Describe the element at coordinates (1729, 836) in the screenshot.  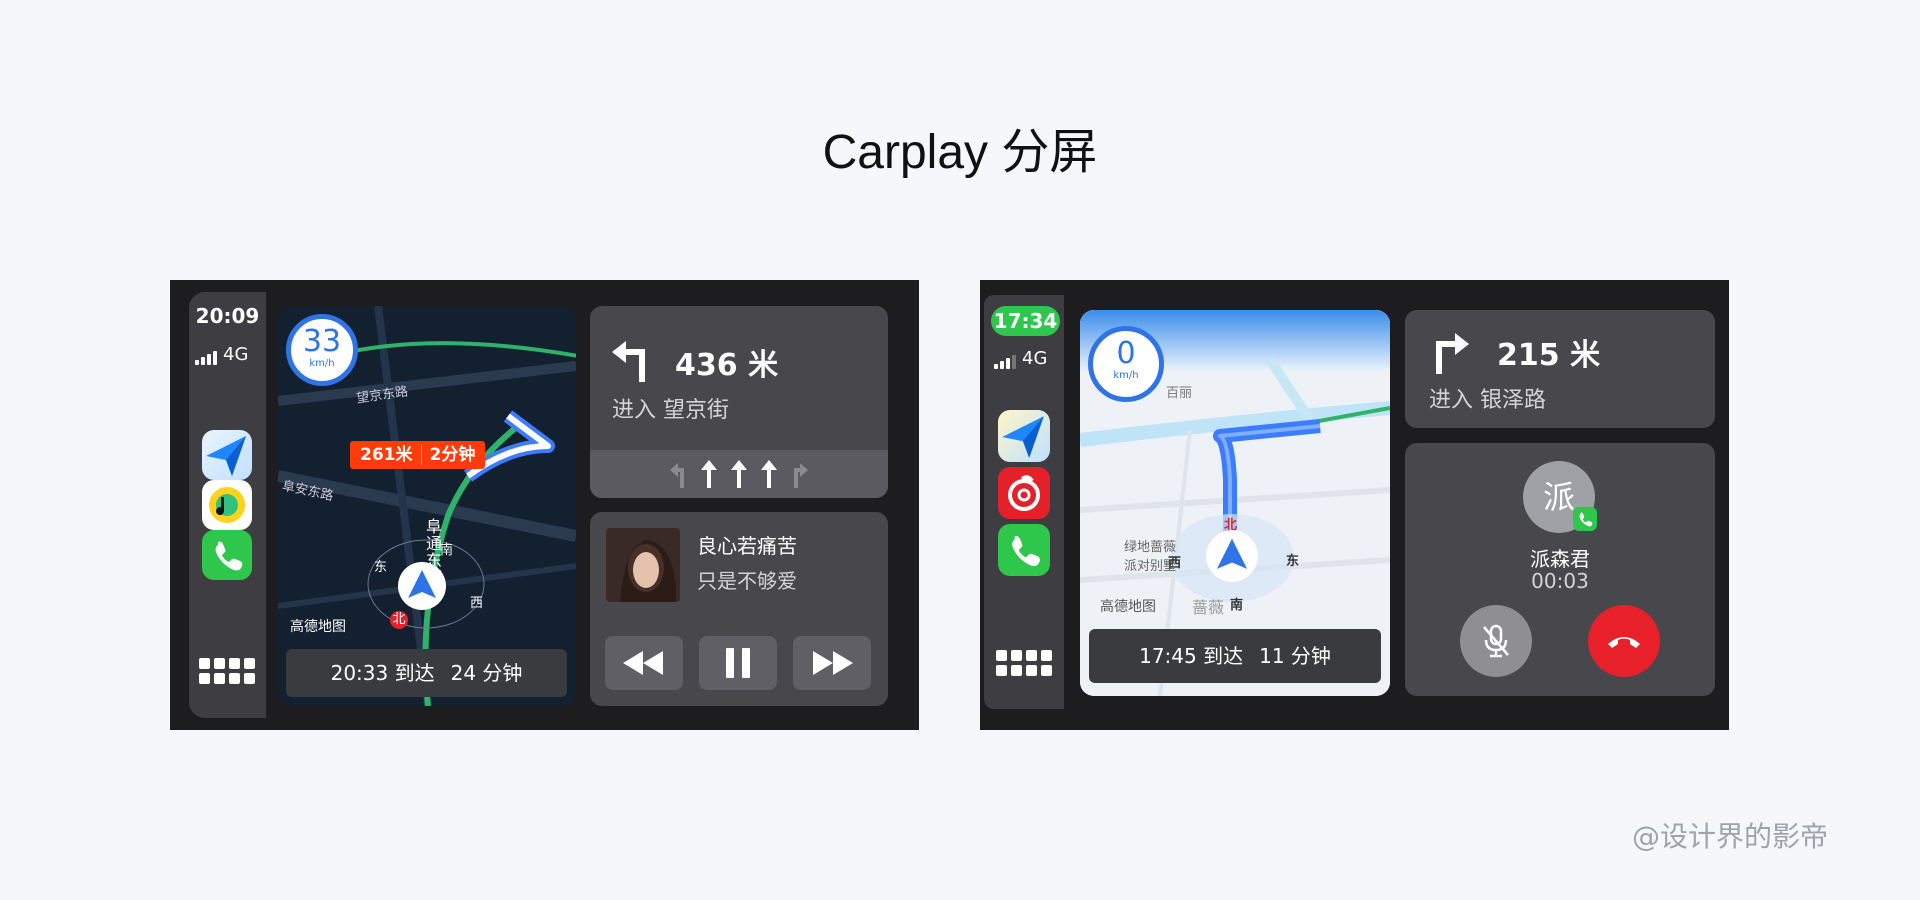
I see `watermark: @设计界的影帝` at that location.